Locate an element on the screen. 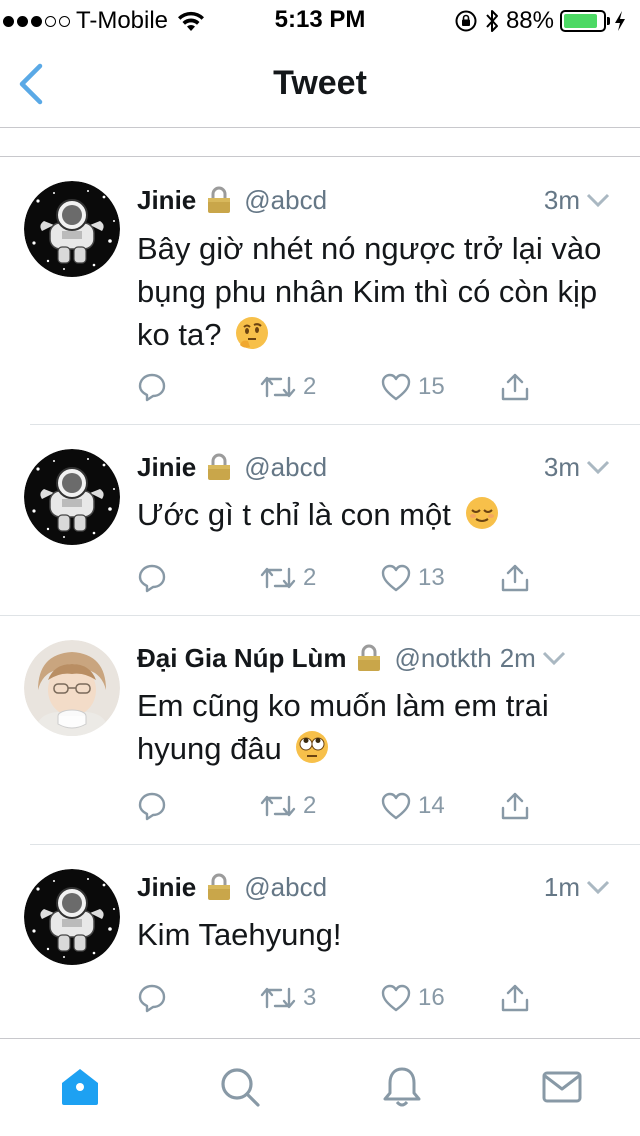 Image resolution: width=640 pixels, height=1136 pixels. tweet-header: Jinie @abcd 1m is located at coordinates (373, 887).